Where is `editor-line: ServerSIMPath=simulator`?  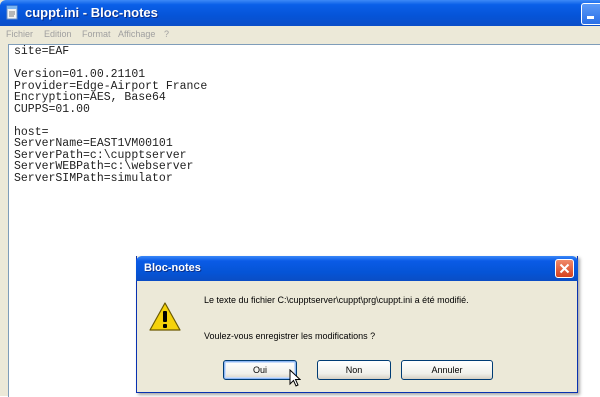
editor-line: ServerSIMPath=simulator is located at coordinates (93, 178).